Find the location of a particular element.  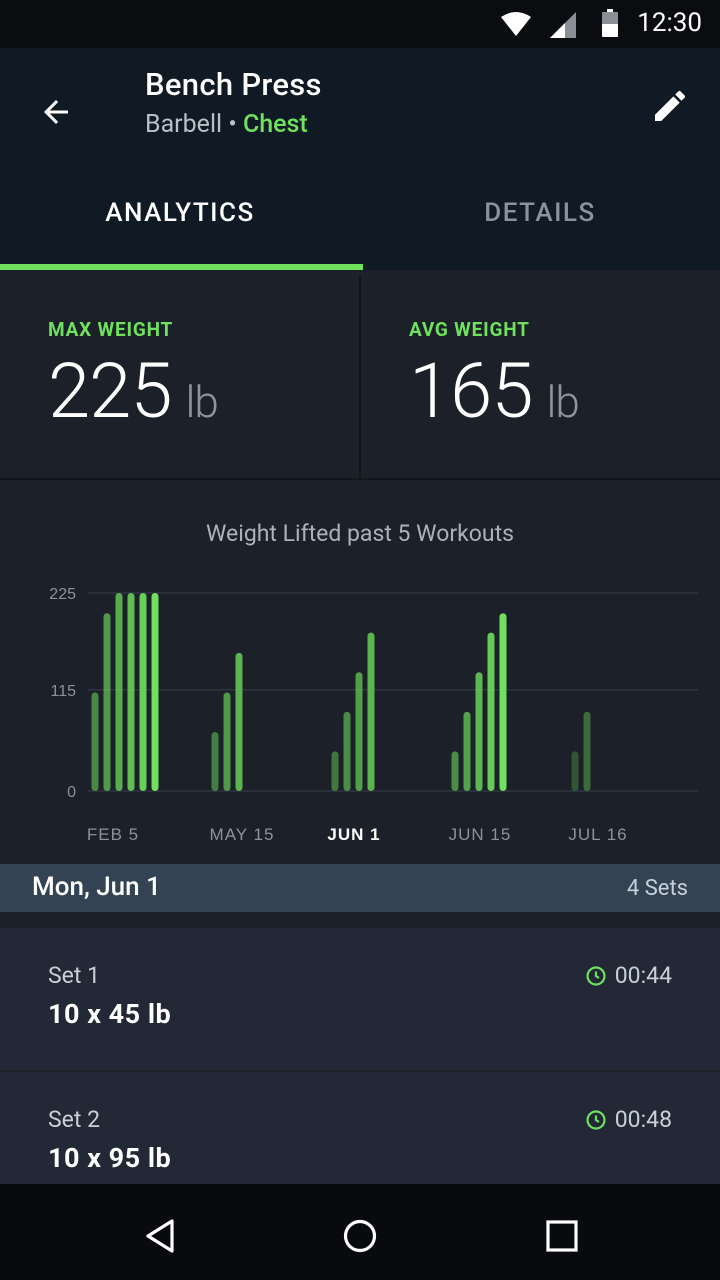

pencil-icon is located at coordinates (670, 105).